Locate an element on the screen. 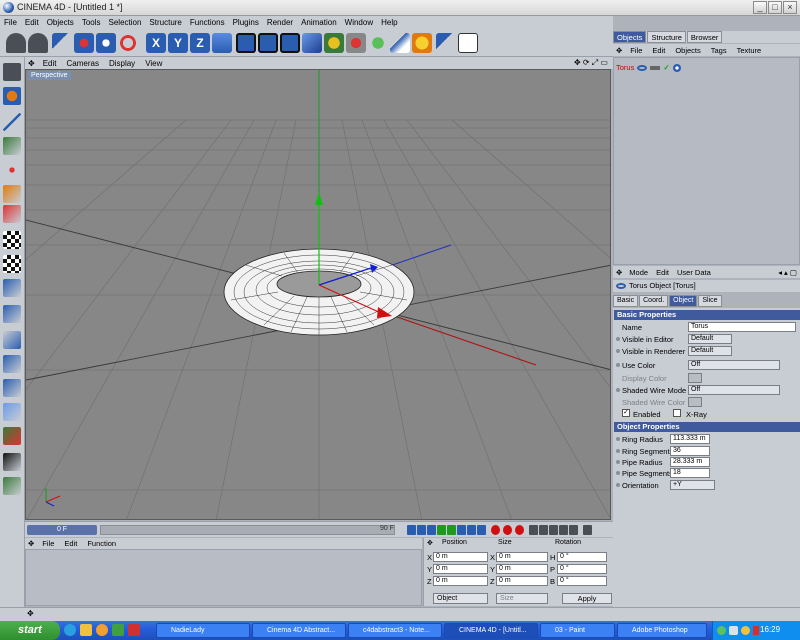  keyframe-selection-icon is located at coordinates (519, 530).